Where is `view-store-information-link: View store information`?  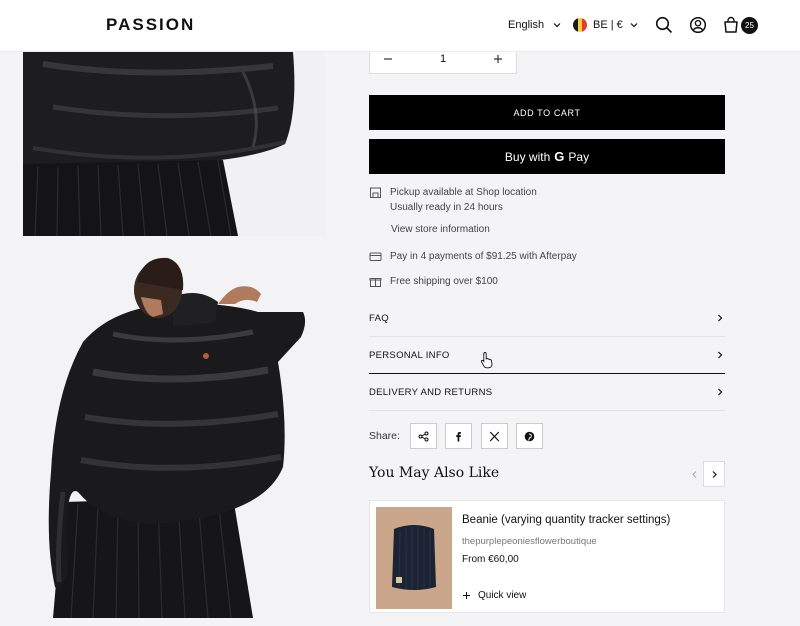
view-store-information-link: View store information is located at coordinates (440, 229).